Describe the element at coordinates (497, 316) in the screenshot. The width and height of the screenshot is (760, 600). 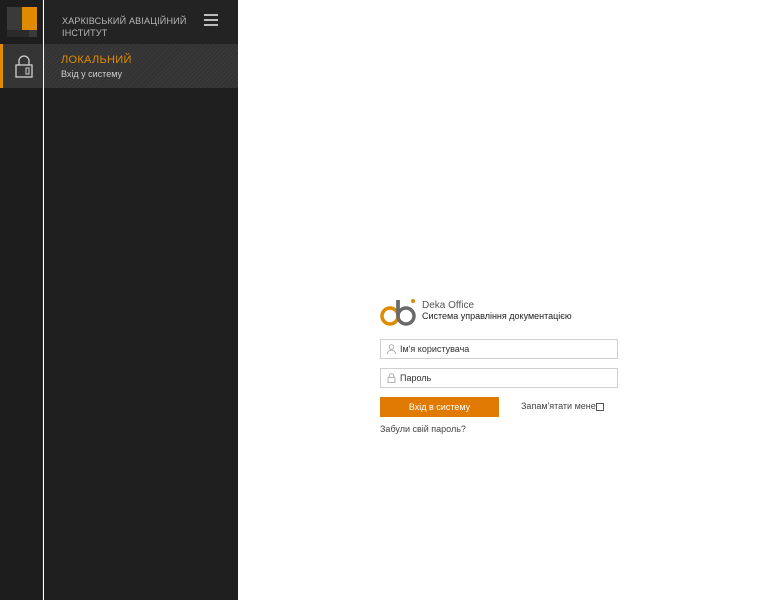
I see `brand-subtitle: Система управління документацією` at that location.